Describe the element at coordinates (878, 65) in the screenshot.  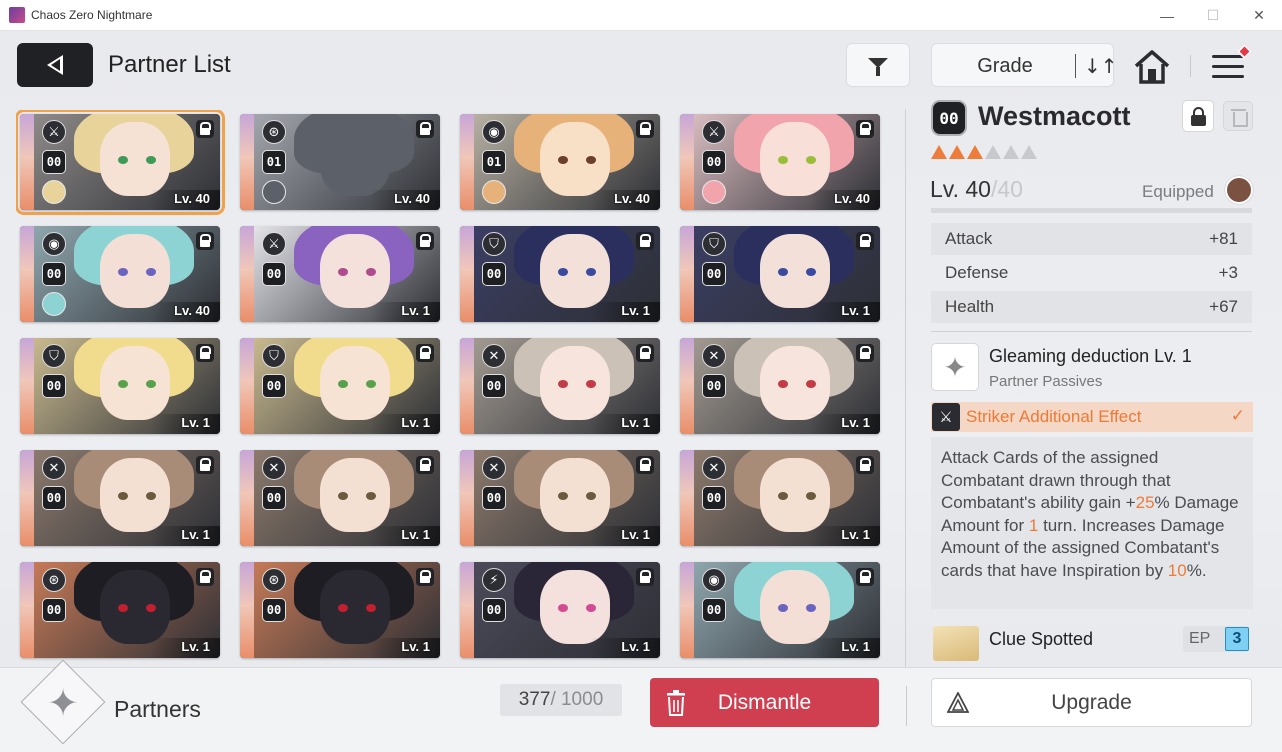
I see `filter-button` at that location.